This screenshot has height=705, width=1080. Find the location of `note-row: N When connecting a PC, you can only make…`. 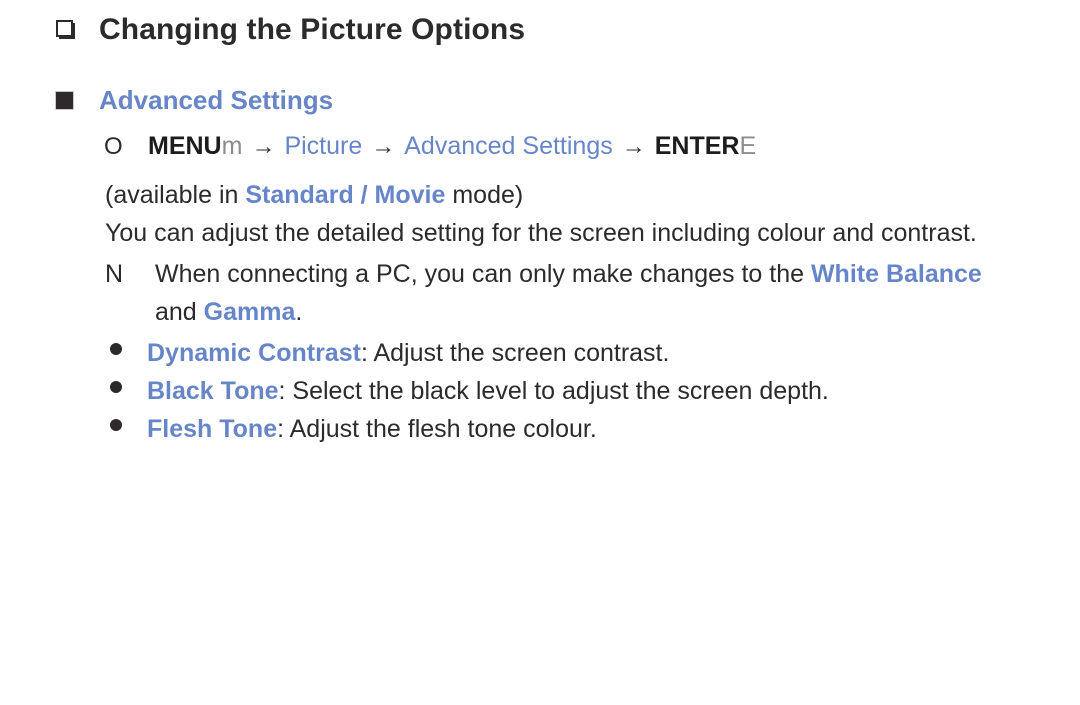

note-row: N When connecting a PC, you can only make… is located at coordinates (565, 274).